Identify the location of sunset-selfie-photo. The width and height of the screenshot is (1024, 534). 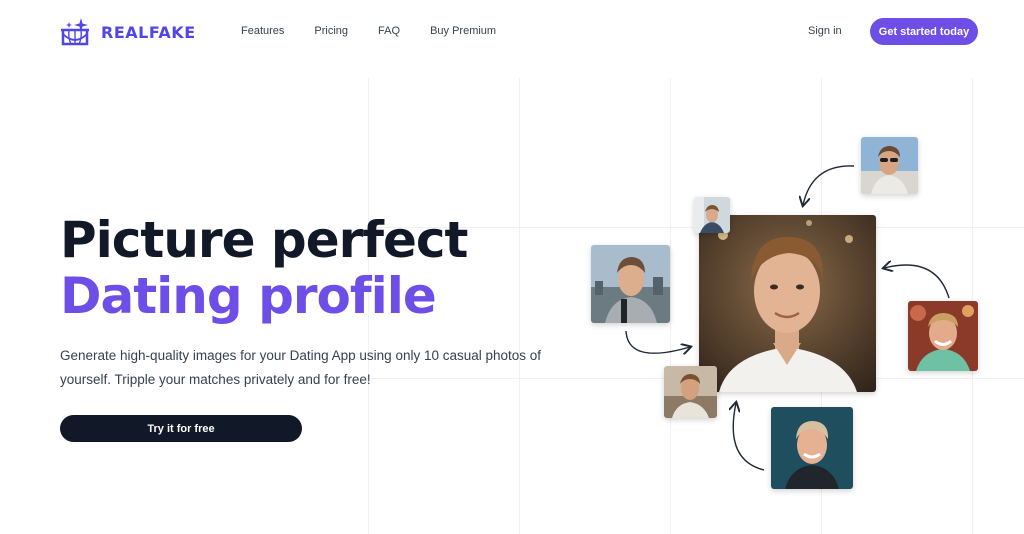
(690, 392).